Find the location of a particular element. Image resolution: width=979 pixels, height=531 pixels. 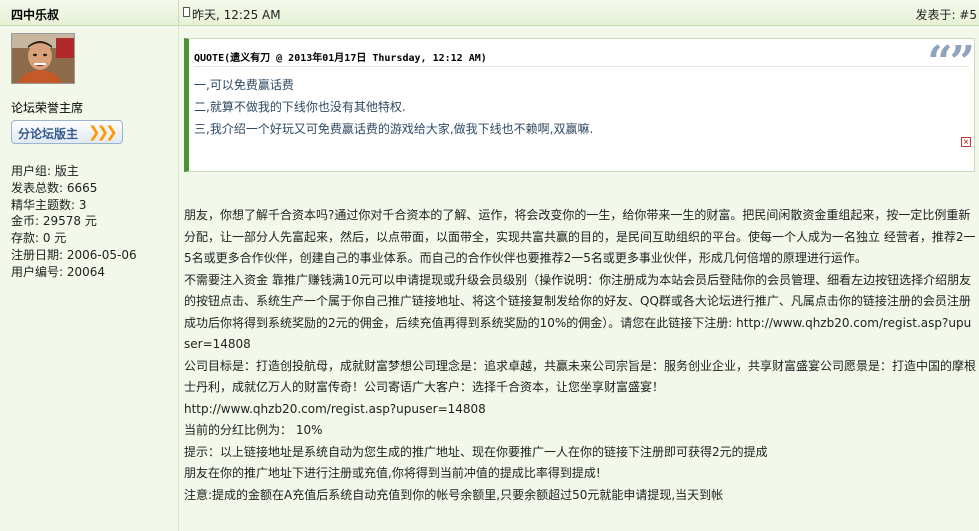

badge-label: 分论坛版主 is located at coordinates (48, 134).